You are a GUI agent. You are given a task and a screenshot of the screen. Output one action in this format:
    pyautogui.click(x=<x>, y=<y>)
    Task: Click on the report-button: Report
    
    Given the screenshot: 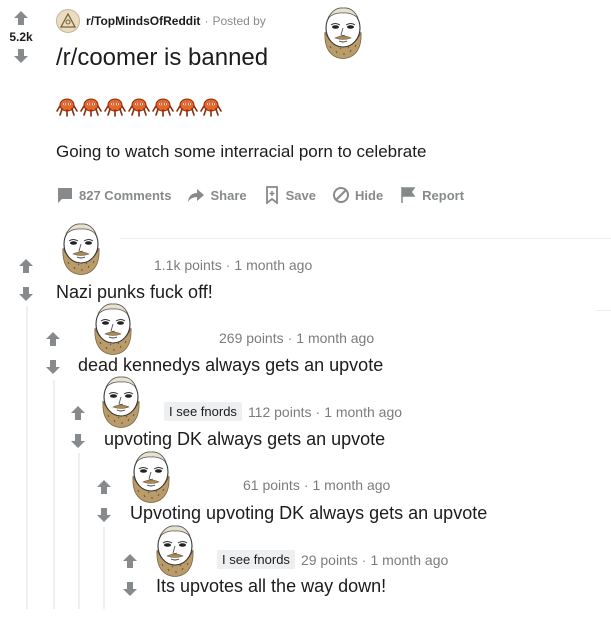 What is the action you would take?
    pyautogui.click(x=431, y=195)
    